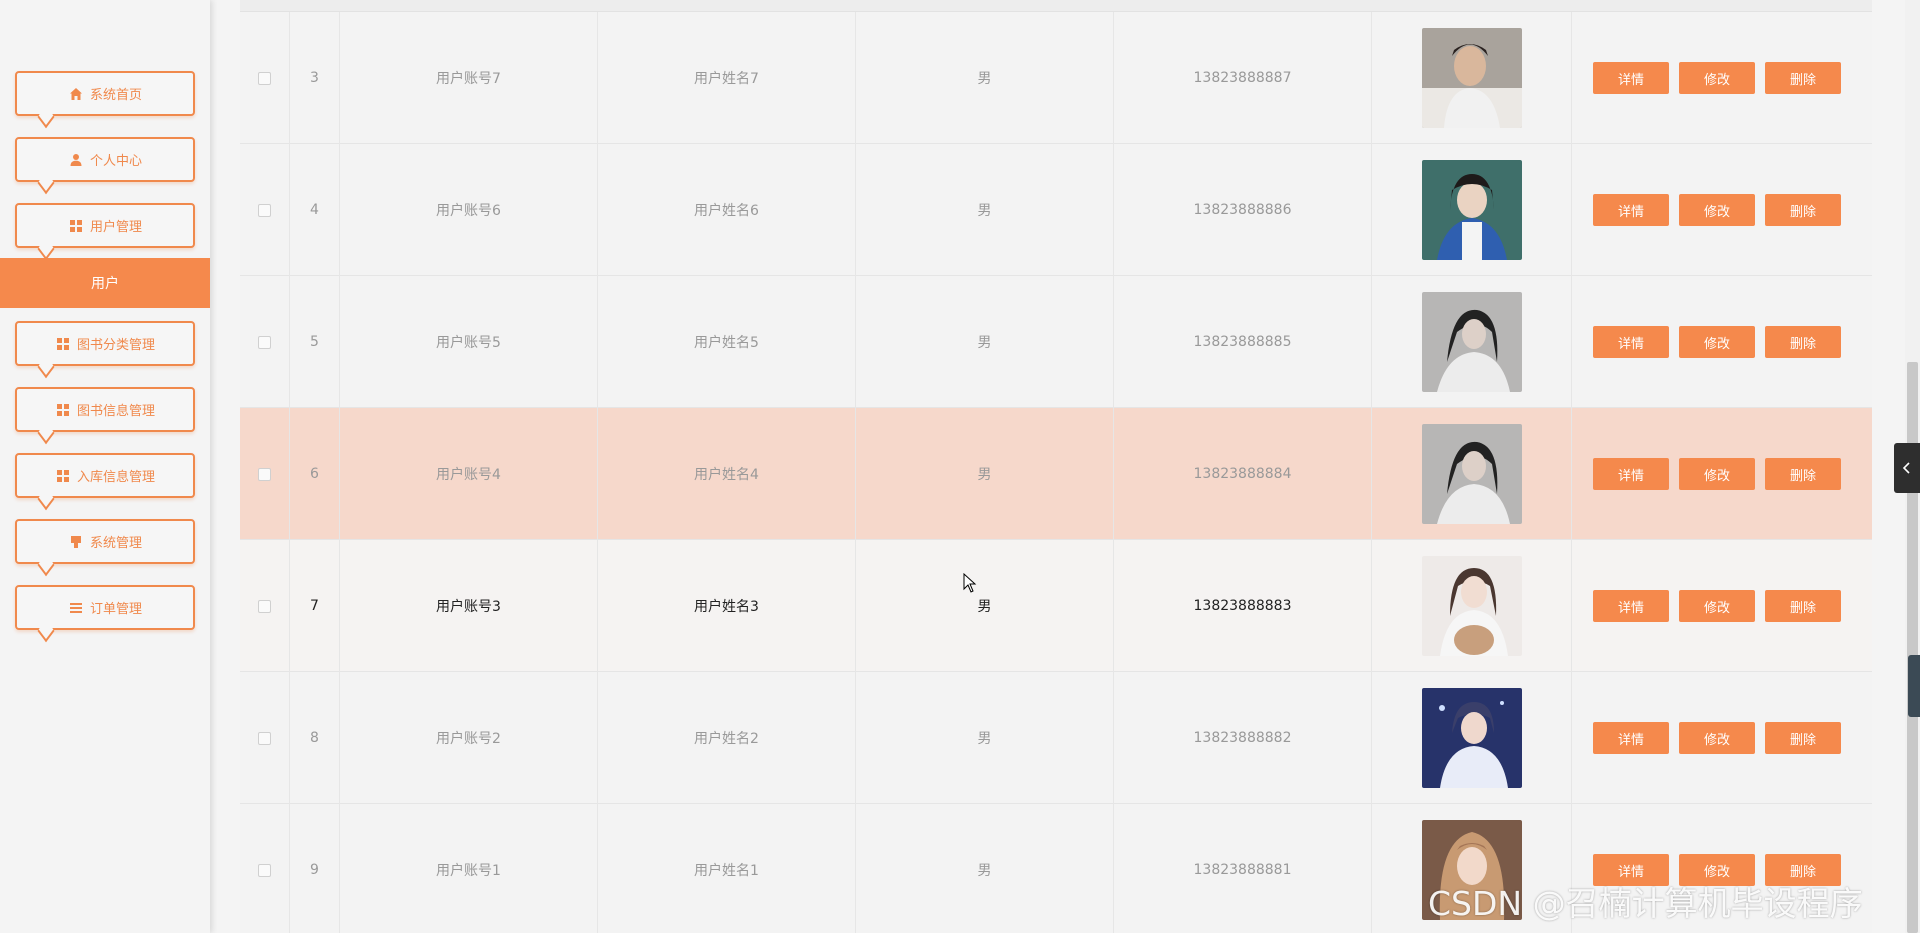 The image size is (1920, 933). Describe the element at coordinates (727, 868) in the screenshot. I see `user-name: 用户姓名1` at that location.